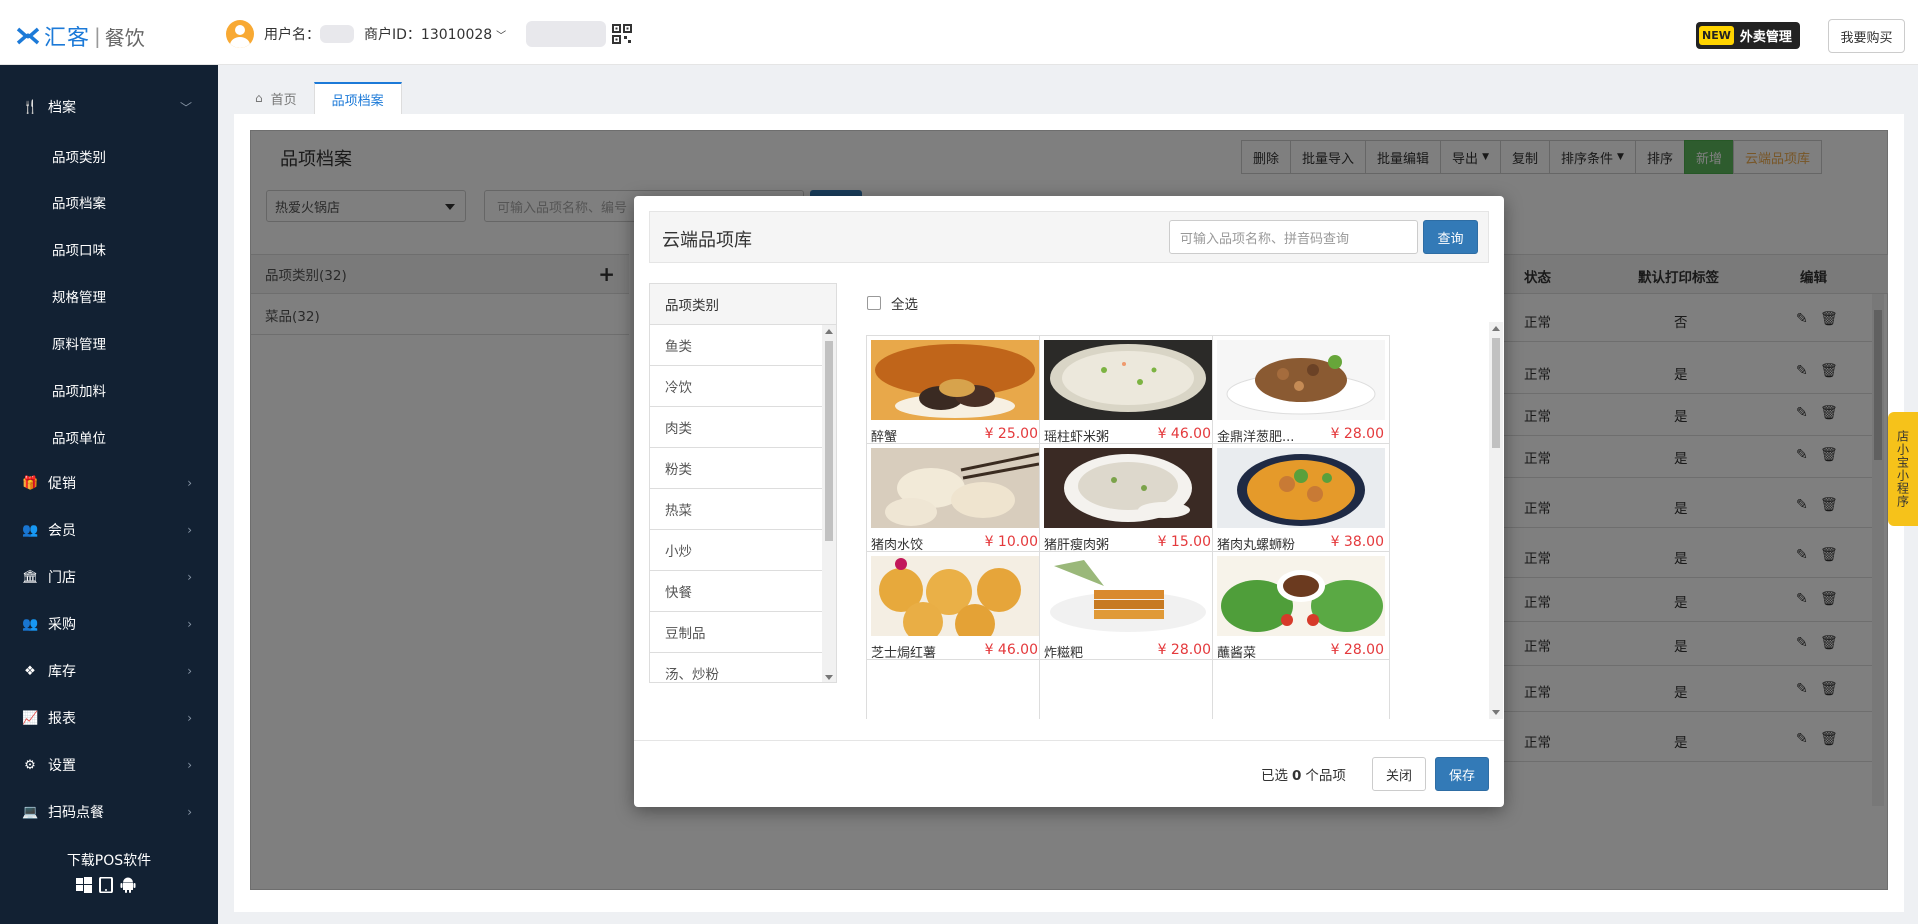 The image size is (1918, 924). I want to click on modal-category-item: 汤、炒粉, so click(736, 667).